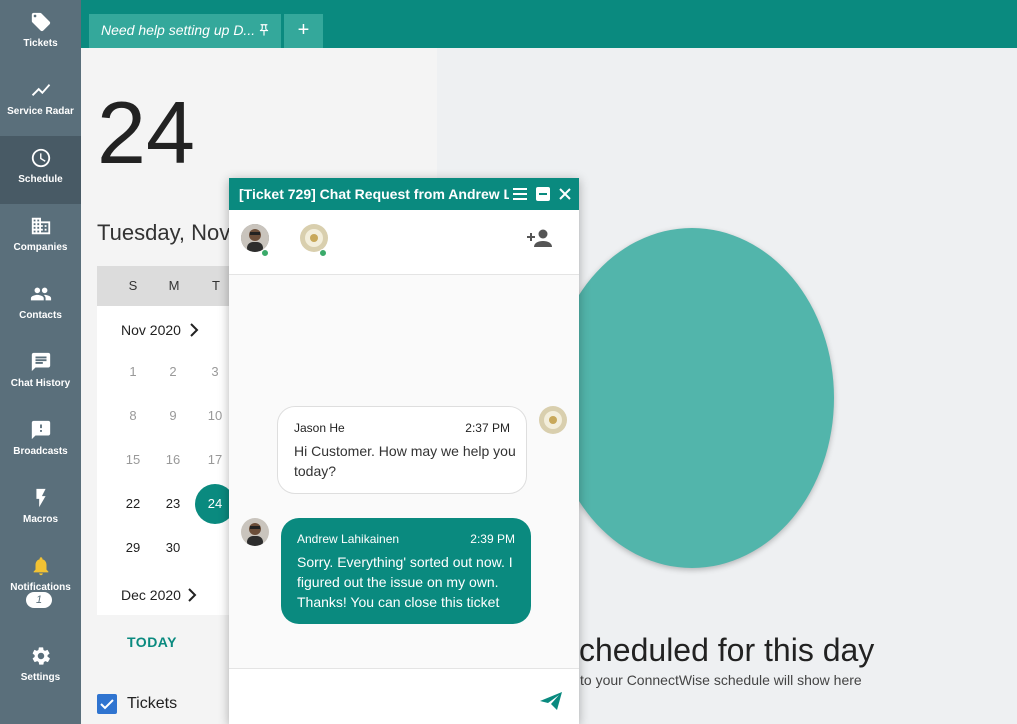  What do you see at coordinates (133, 460) in the screenshot?
I see `calendar-day: 15` at bounding box center [133, 460].